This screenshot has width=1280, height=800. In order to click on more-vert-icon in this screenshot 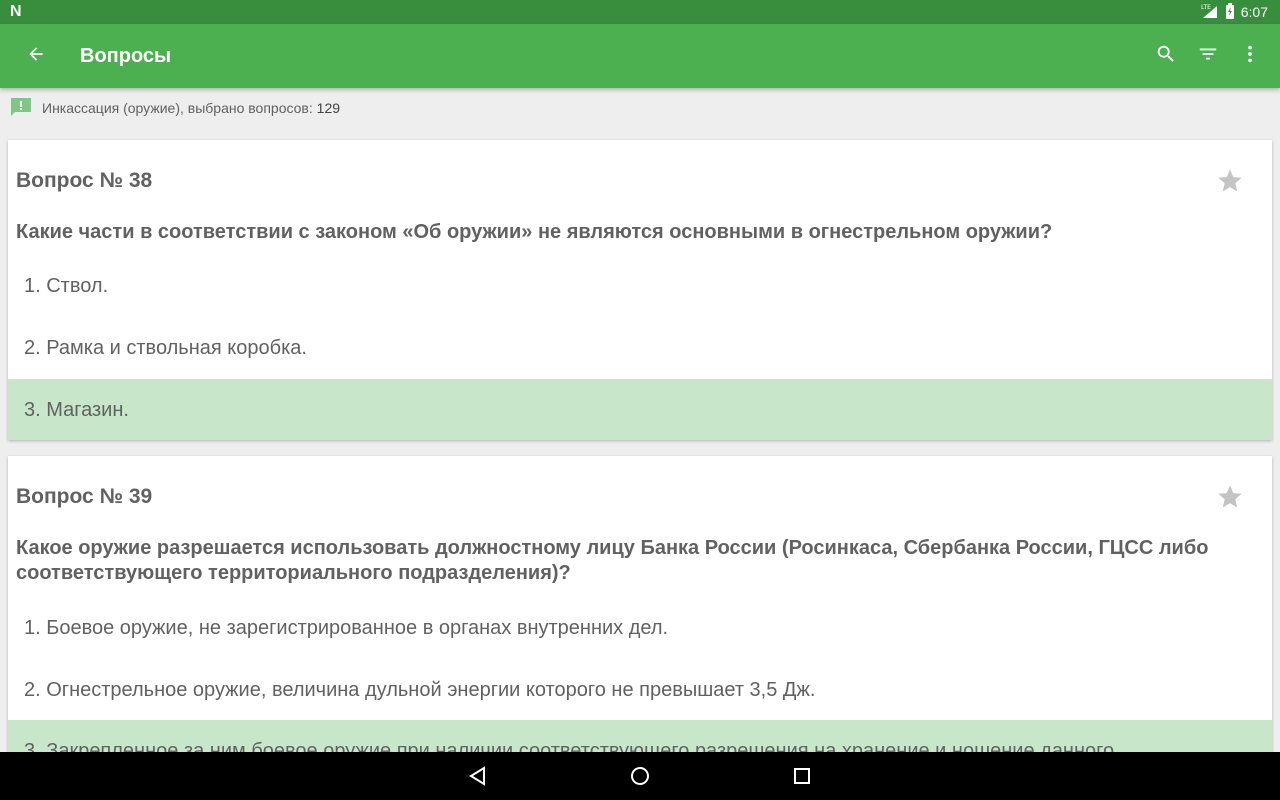, I will do `click(1250, 56)`.